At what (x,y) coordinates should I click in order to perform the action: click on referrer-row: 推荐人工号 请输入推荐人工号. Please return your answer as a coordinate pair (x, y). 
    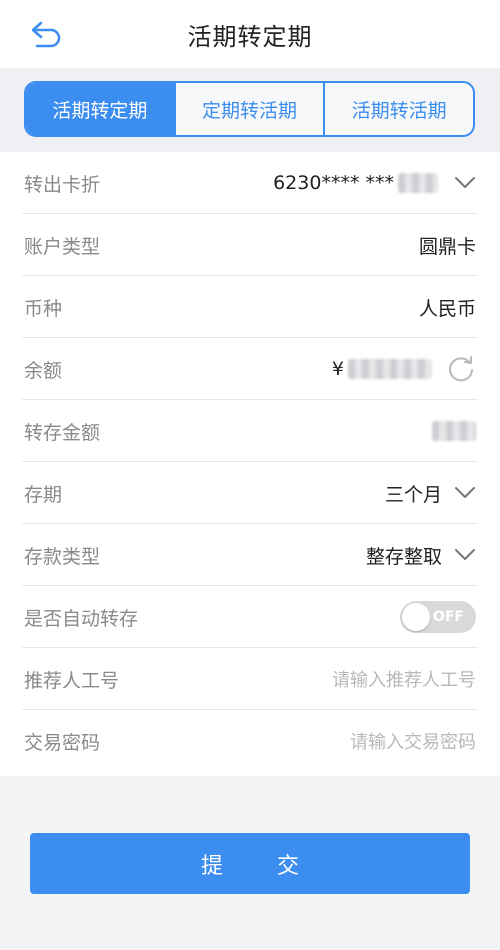
    Looking at the image, I should click on (250, 679).